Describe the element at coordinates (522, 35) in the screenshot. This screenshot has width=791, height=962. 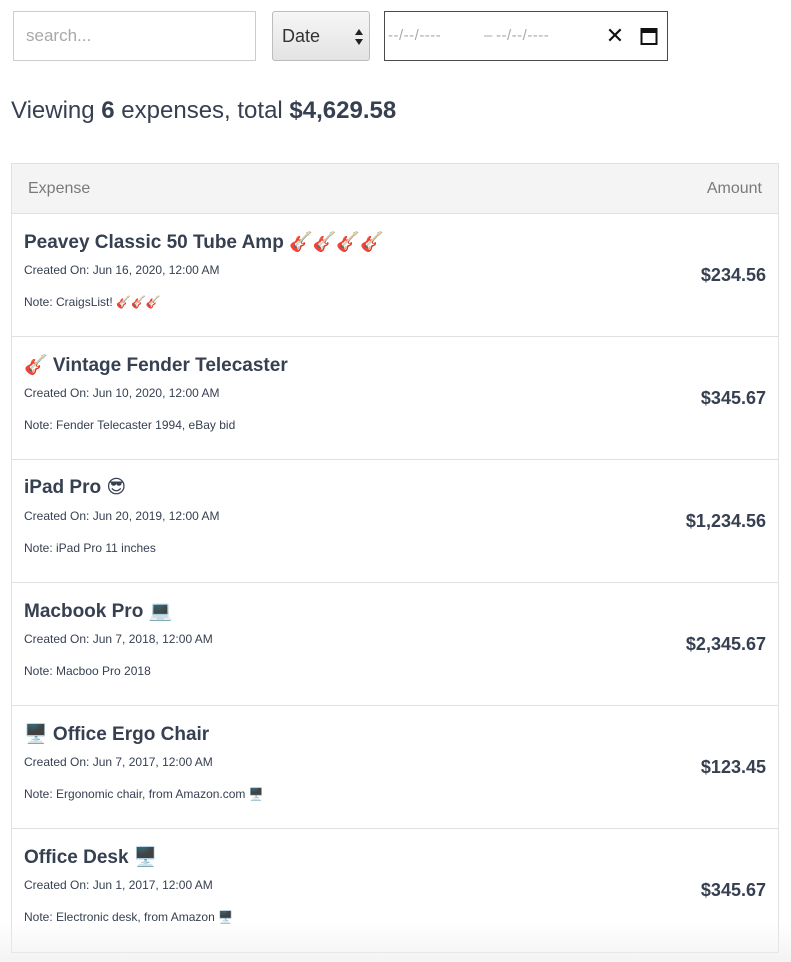
I see `date-end-field: --/--/----` at that location.